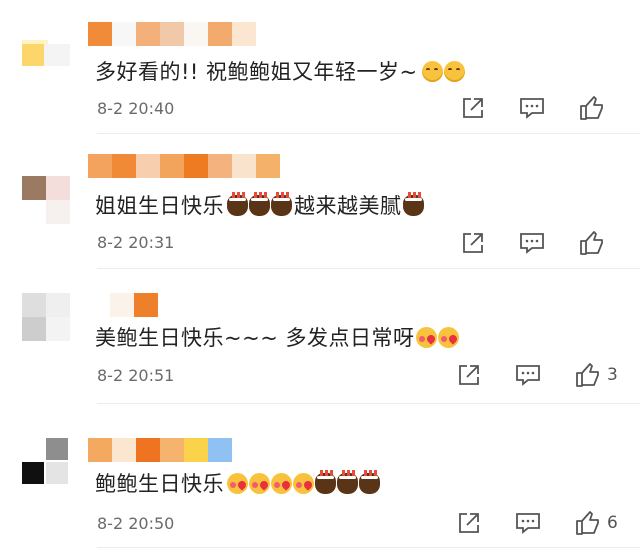 Image resolution: width=640 pixels, height=551 pixels. What do you see at coordinates (136, 242) in the screenshot?
I see `timestamp: 8-2 20:31` at bounding box center [136, 242].